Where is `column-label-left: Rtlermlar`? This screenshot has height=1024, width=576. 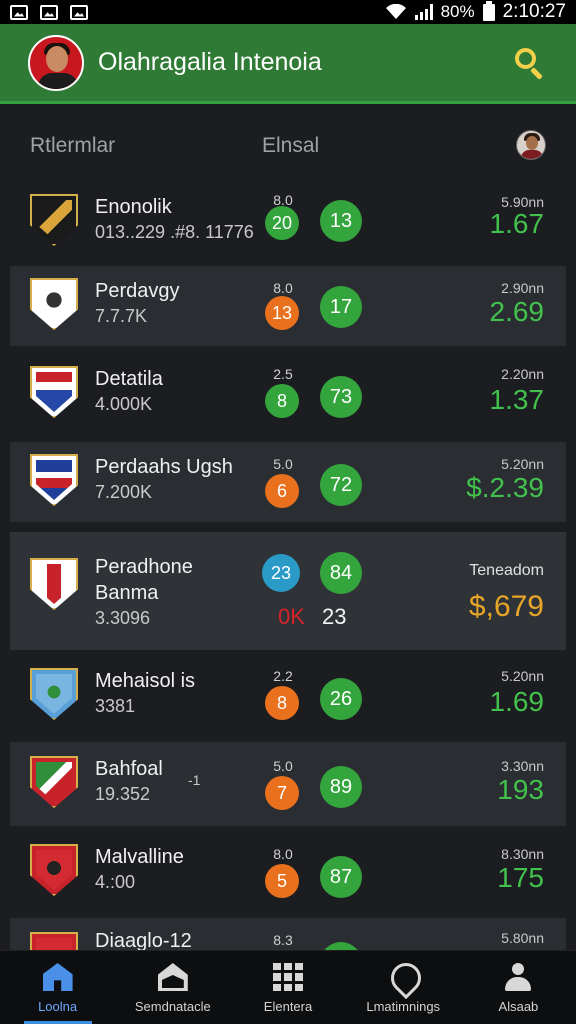 column-label-left: Rtlermlar is located at coordinates (72, 146).